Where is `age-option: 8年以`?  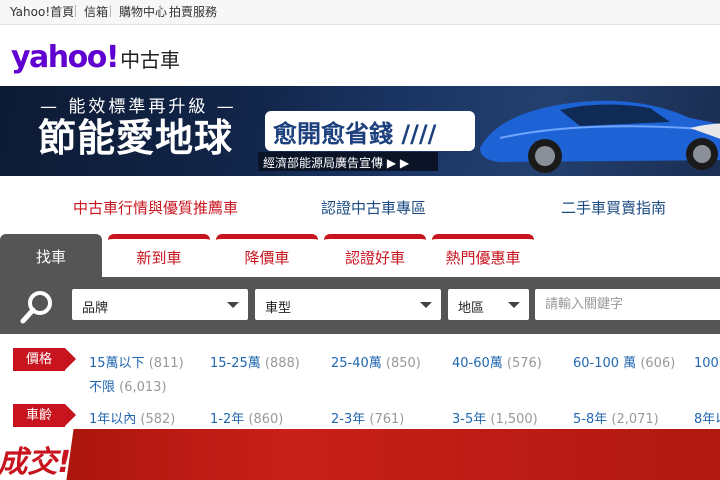
age-option: 8年以 is located at coordinates (707, 417).